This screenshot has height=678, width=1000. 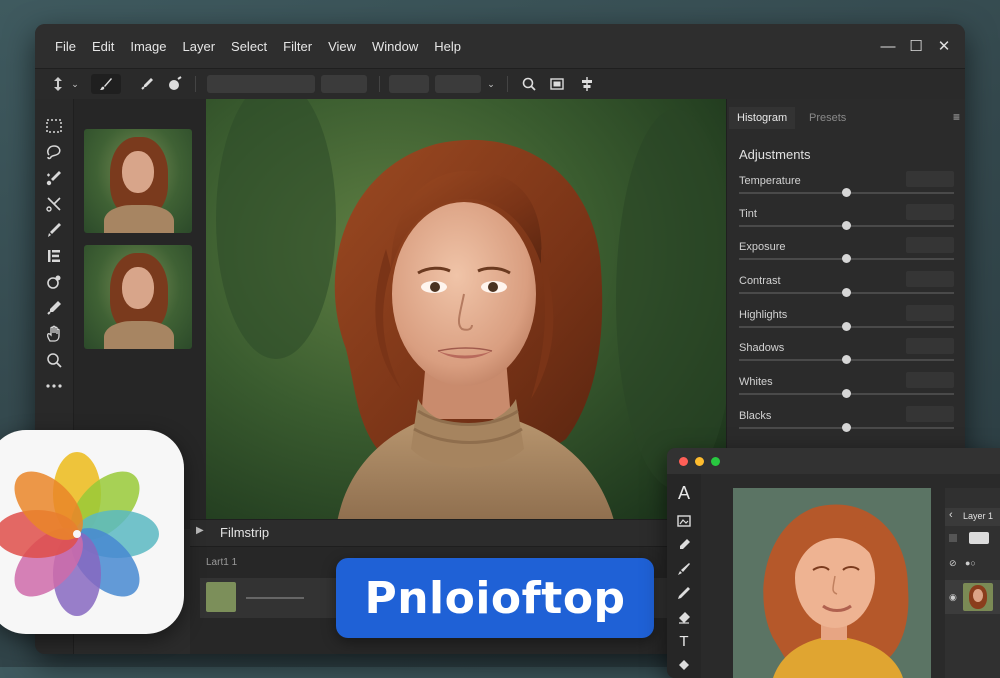 What do you see at coordinates (953, 563) in the screenshot?
I see `link-icon: ⊘` at bounding box center [953, 563].